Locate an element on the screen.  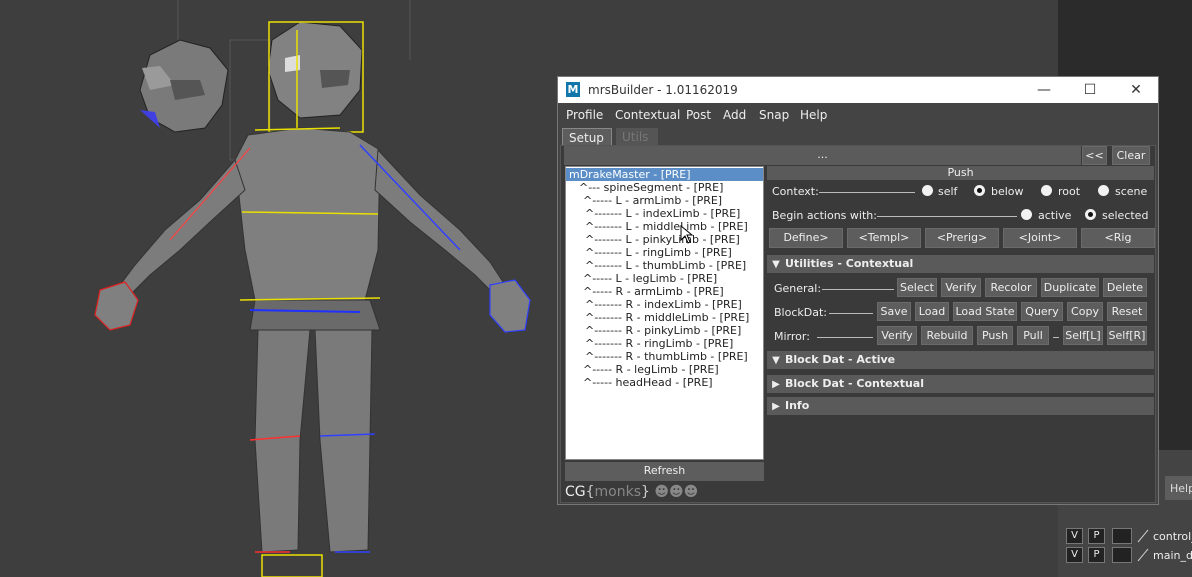
tree-item: ^----- R - armLimb - [PRE] is located at coordinates (653, 291).